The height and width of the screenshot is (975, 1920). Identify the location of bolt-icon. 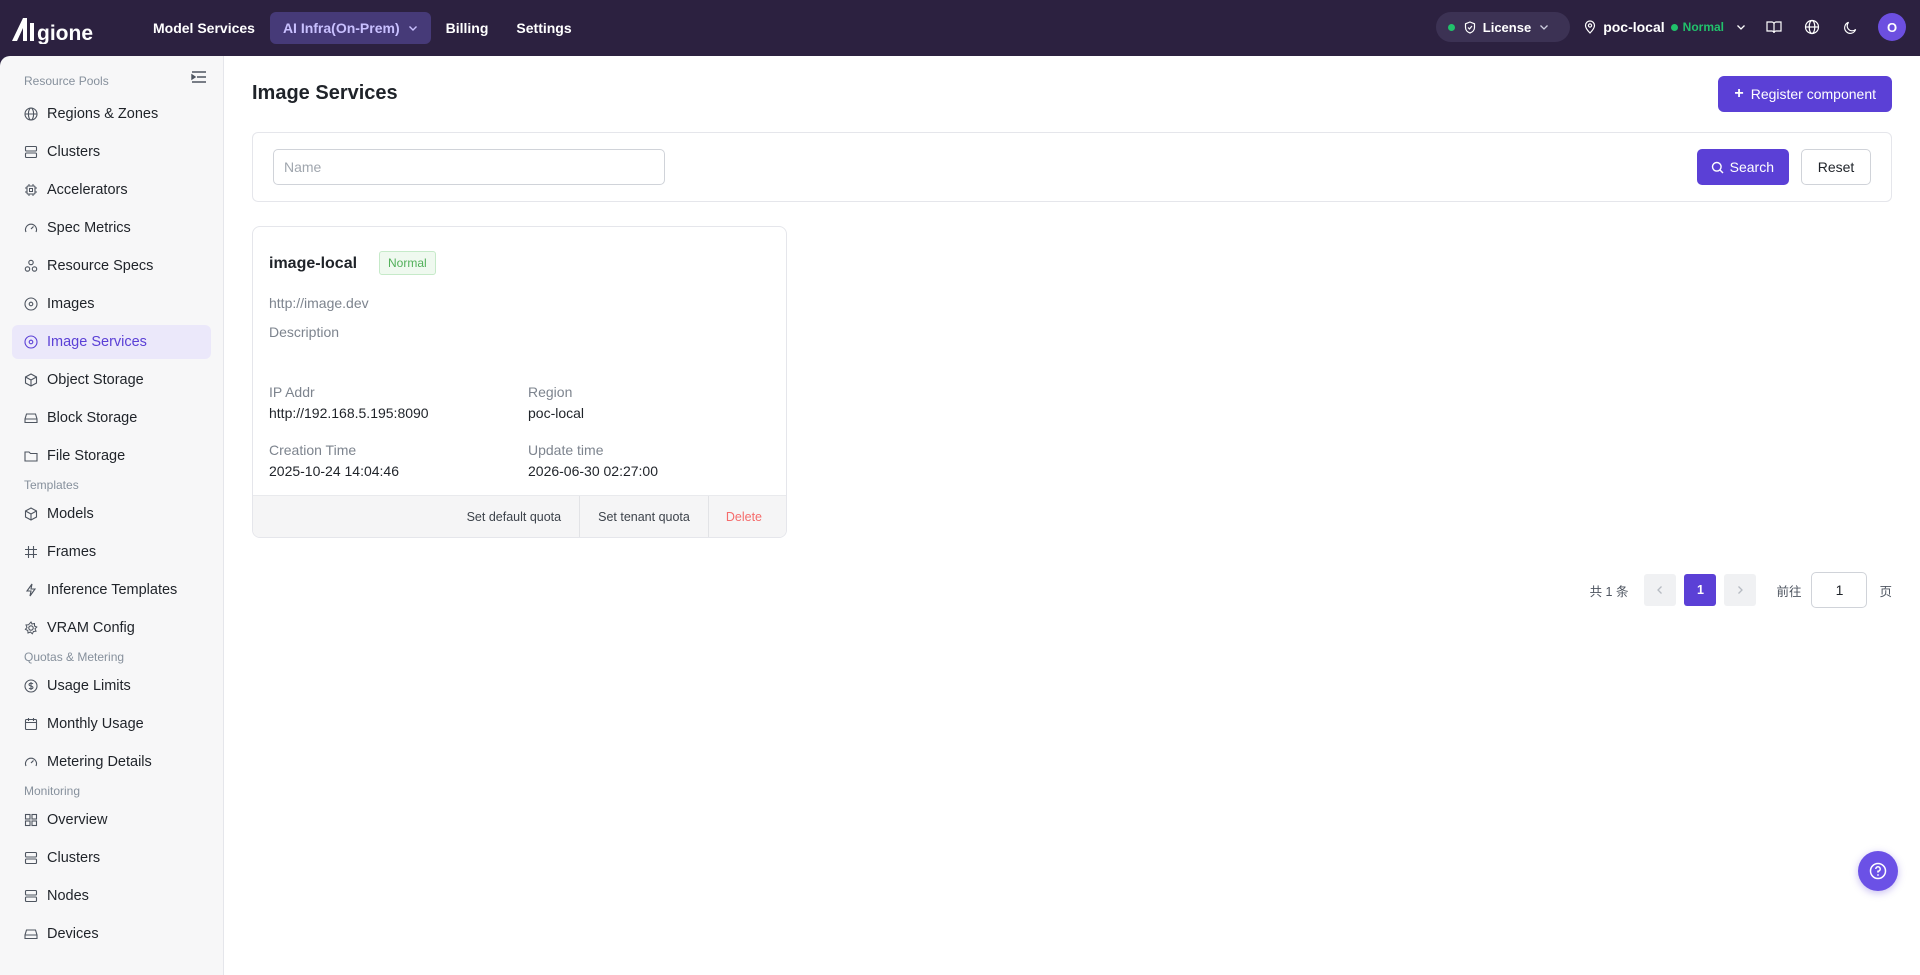
(31, 590).